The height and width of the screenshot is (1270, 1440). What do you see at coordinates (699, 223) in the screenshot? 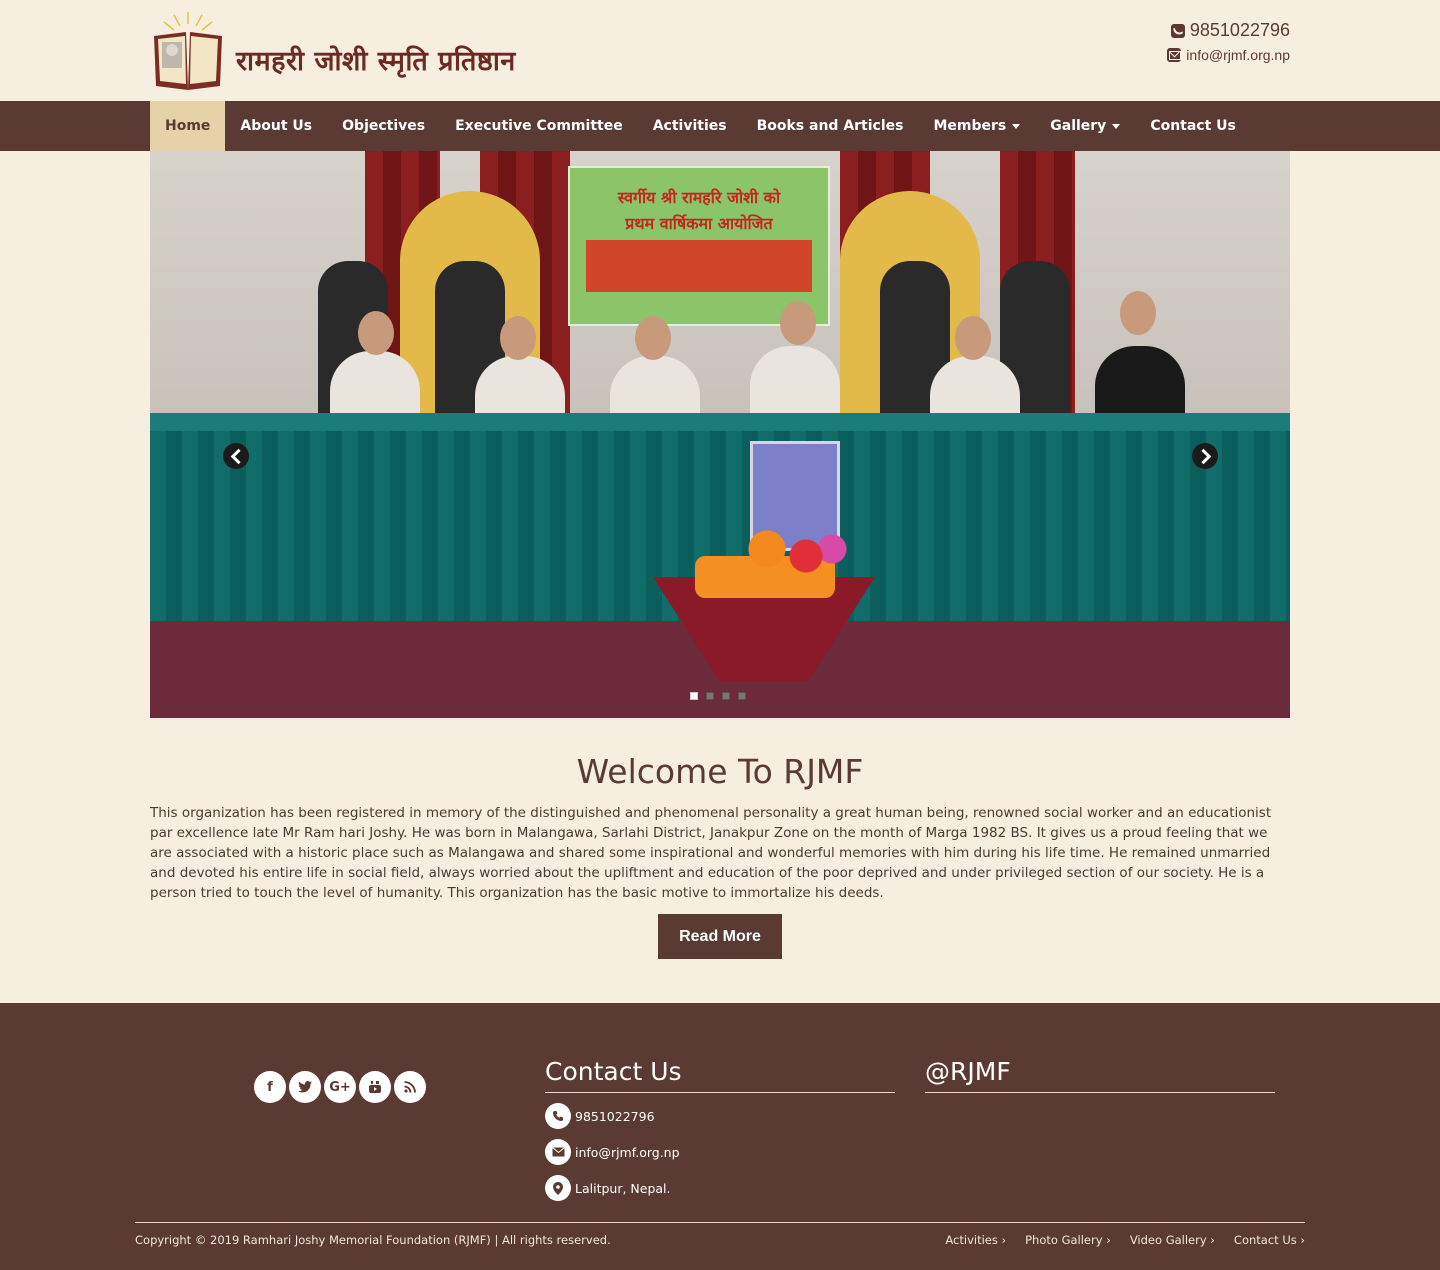
I see `banner-line-2: प्रथम वार्षिकमा आयोजित` at bounding box center [699, 223].